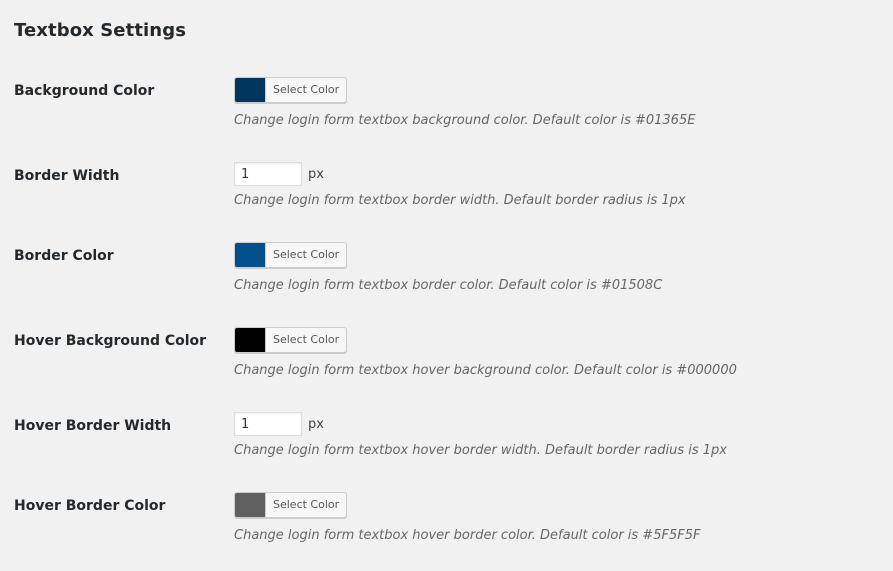  What do you see at coordinates (250, 340) in the screenshot?
I see `hover-background-color-swatch` at bounding box center [250, 340].